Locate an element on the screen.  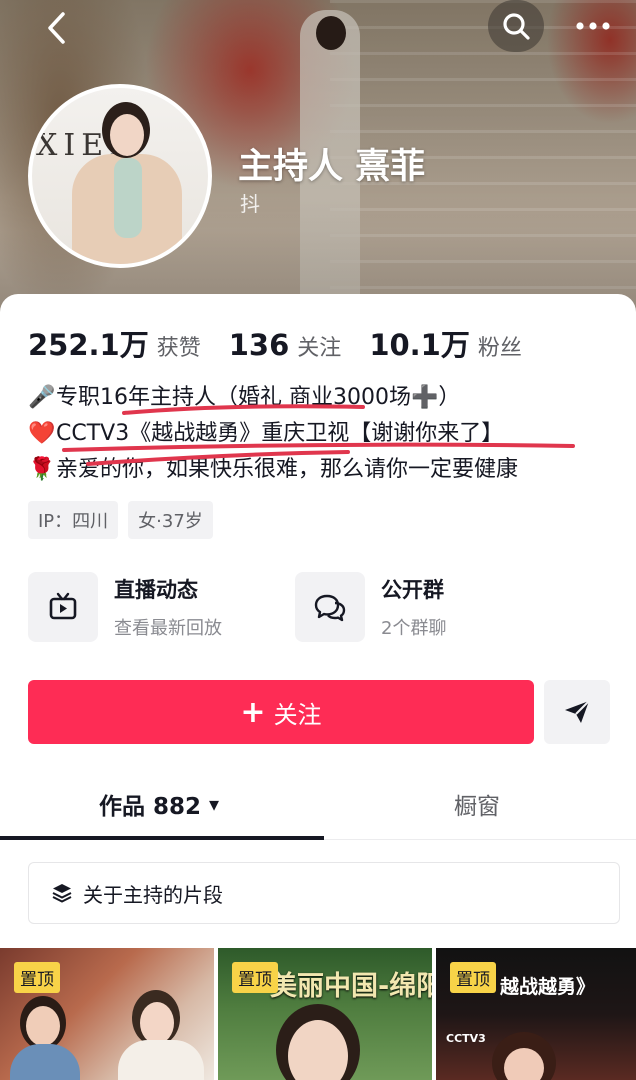
caret-down-icon: ▾ is located at coordinates (214, 804).